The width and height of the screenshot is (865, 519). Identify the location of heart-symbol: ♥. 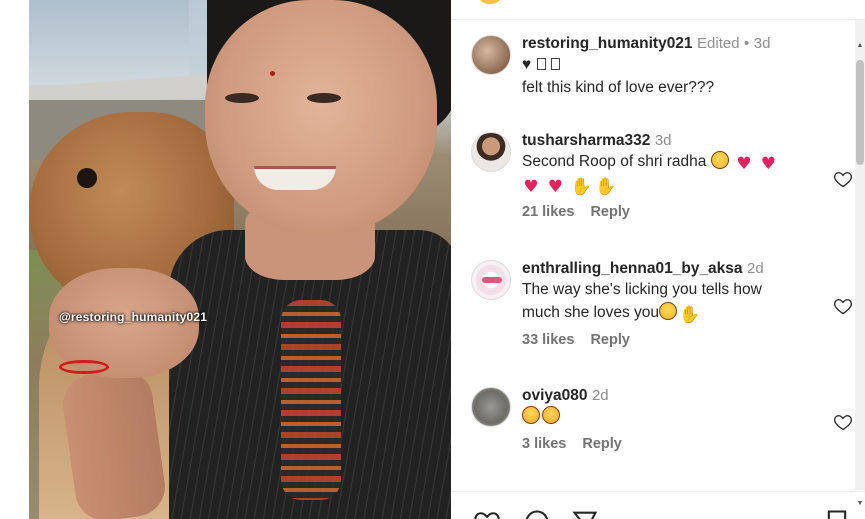
(527, 64).